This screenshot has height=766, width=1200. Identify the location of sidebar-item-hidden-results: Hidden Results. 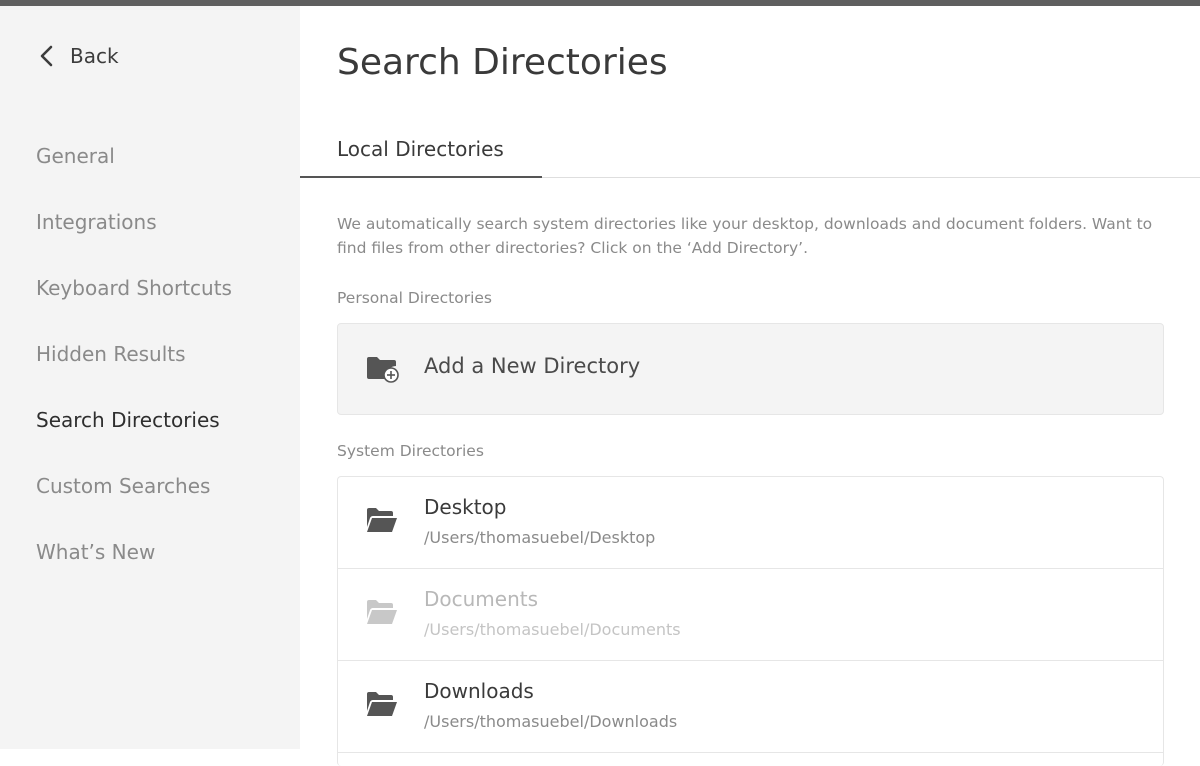
(134, 367).